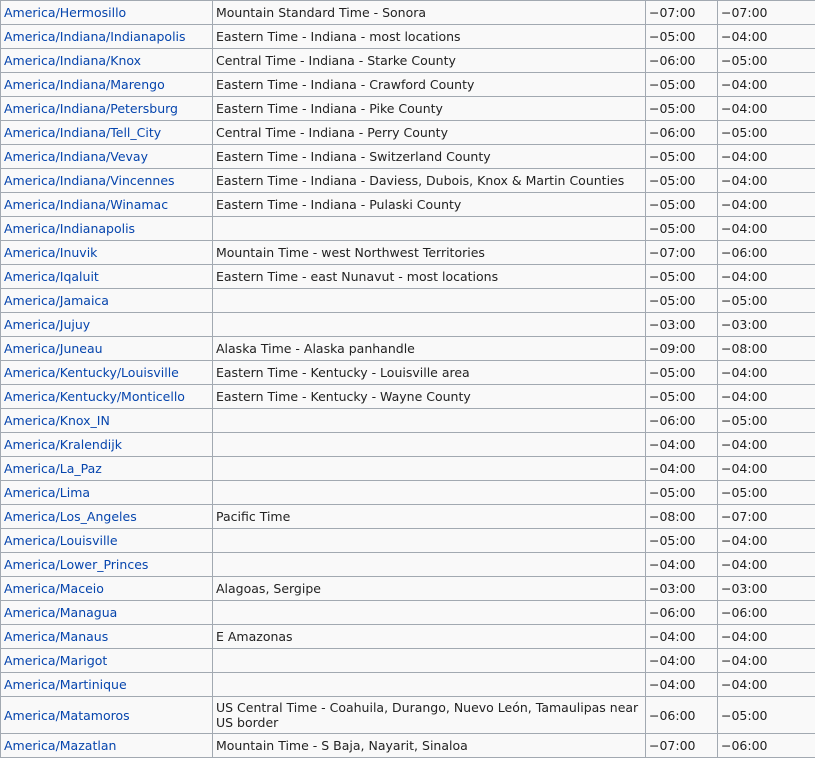  Describe the element at coordinates (106, 348) in the screenshot. I see `tz-name-cell: America/Juneau` at that location.